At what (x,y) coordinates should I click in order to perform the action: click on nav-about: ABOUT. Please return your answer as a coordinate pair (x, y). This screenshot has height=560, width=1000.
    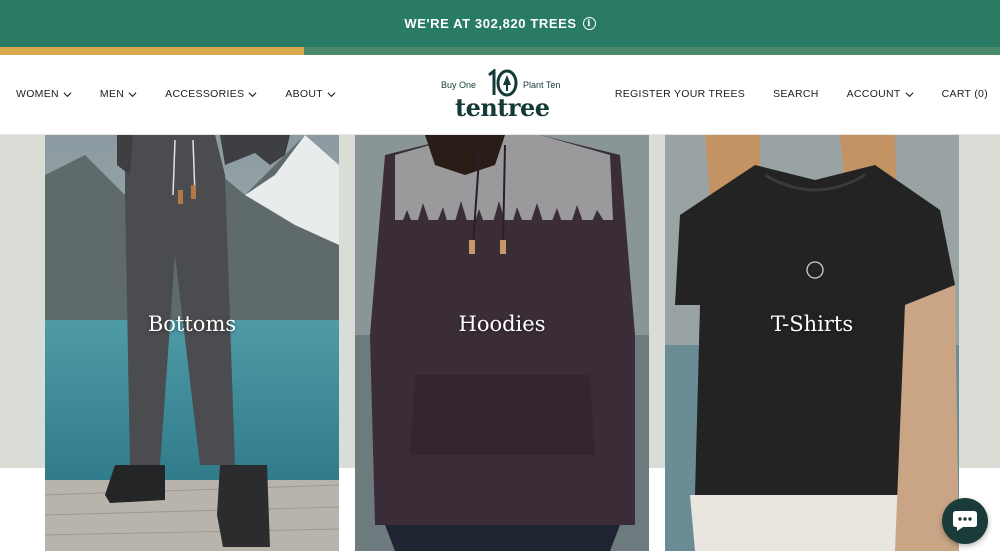
    Looking at the image, I should click on (310, 94).